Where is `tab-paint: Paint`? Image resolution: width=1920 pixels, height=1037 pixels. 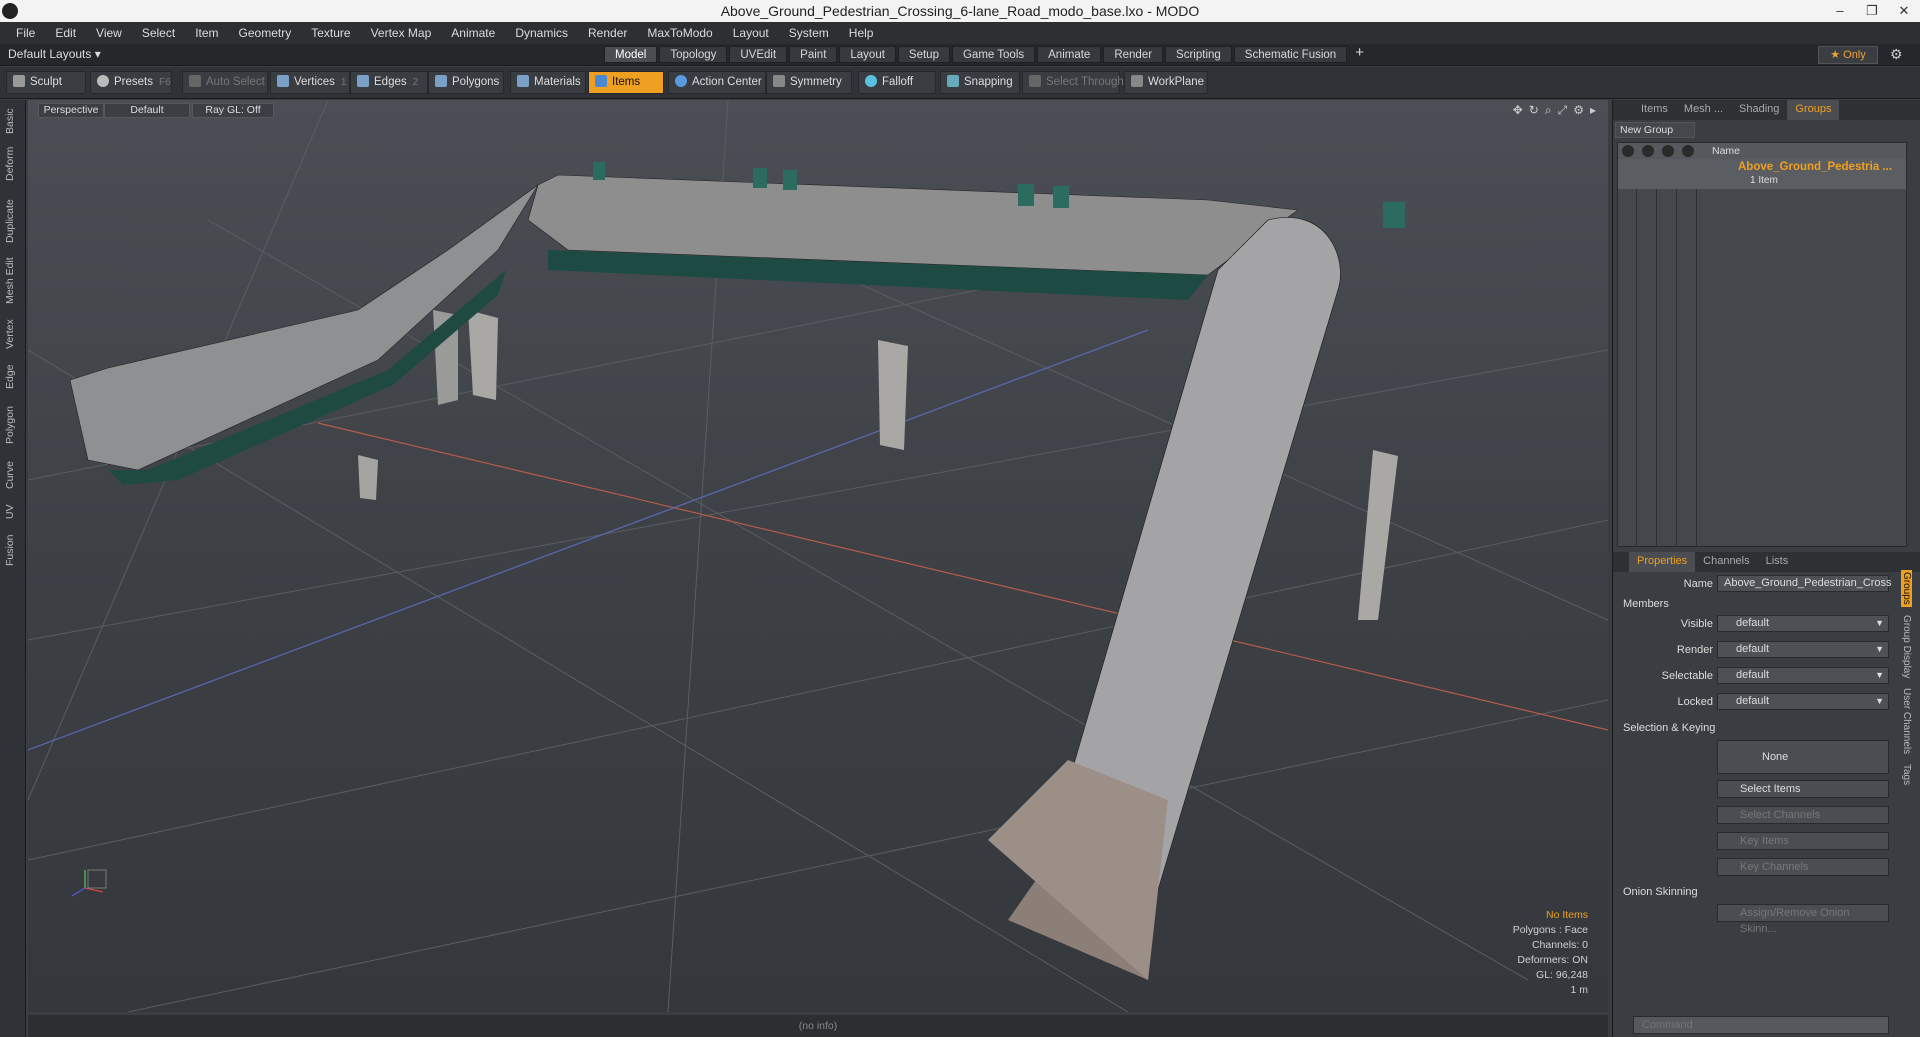
tab-paint: Paint is located at coordinates (813, 54).